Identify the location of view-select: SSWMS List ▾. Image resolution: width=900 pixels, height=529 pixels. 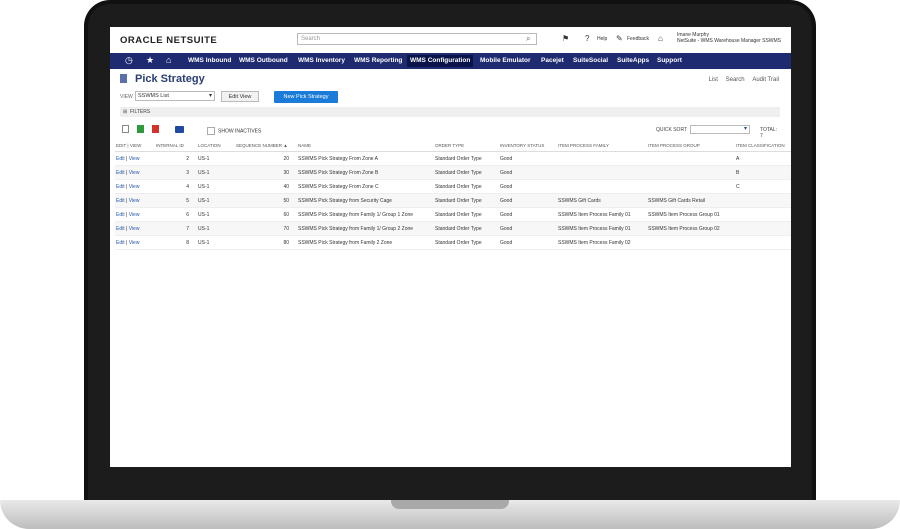
(175, 96).